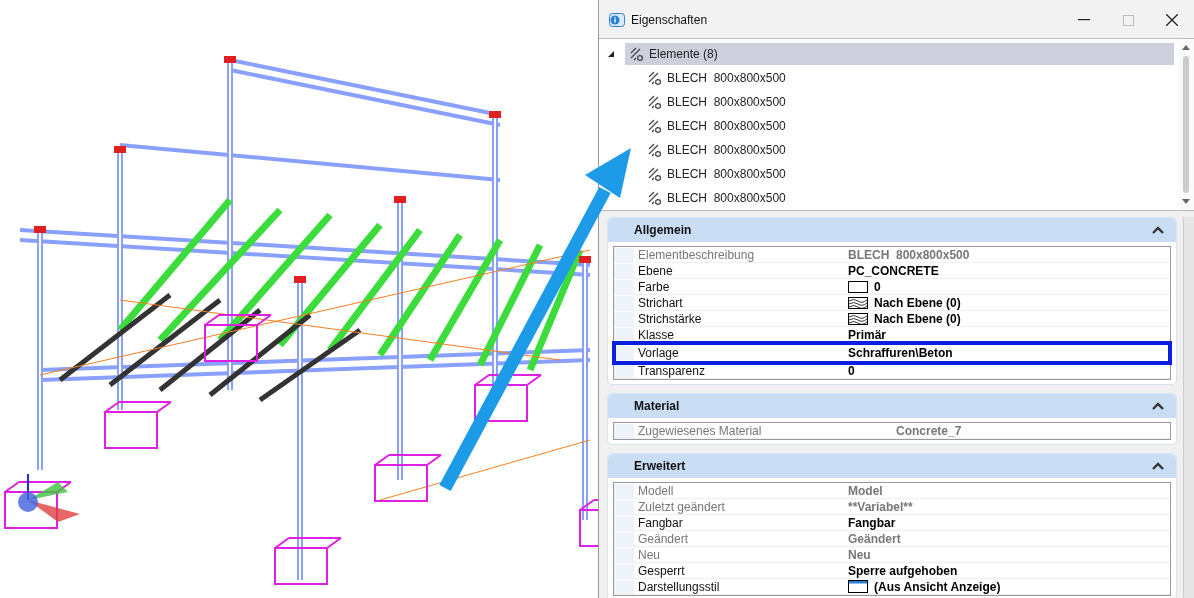 The width and height of the screenshot is (1194, 598). What do you see at coordinates (893, 270) in the screenshot?
I see `property-value: PC_CONCRETE` at bounding box center [893, 270].